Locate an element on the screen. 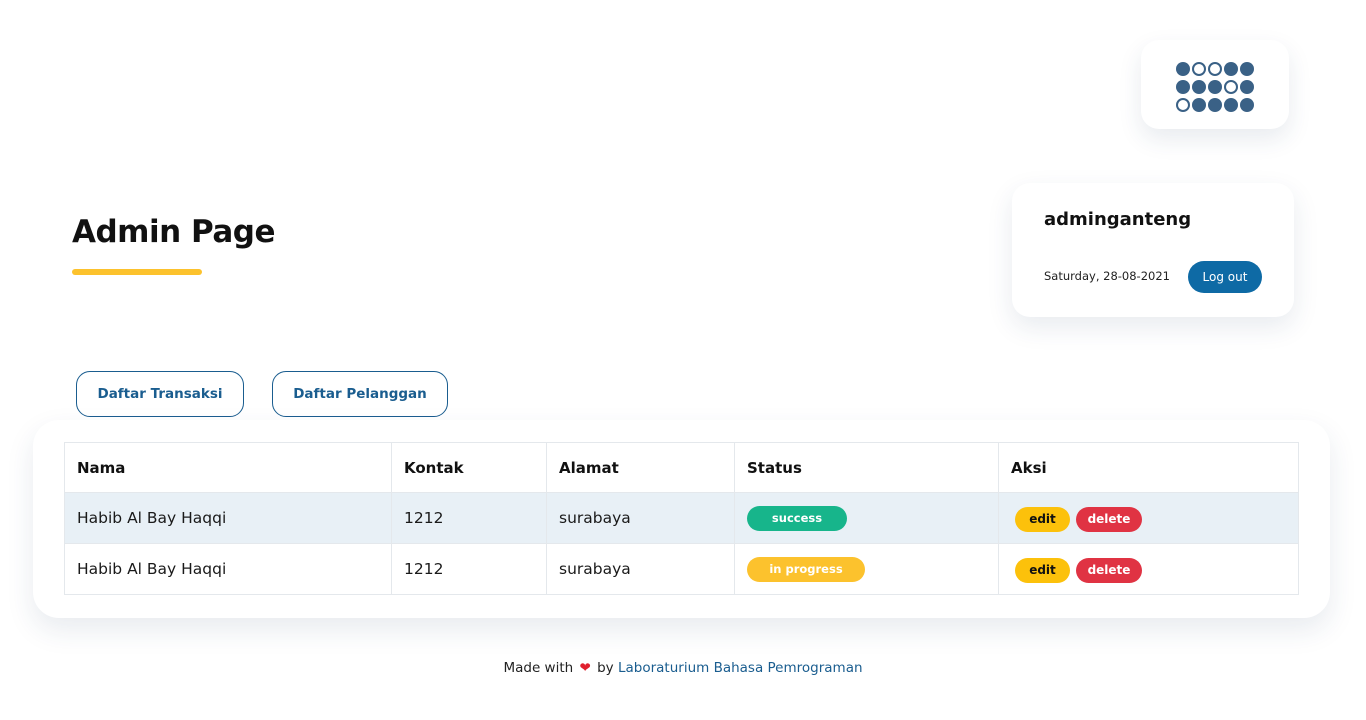  username: adminganteng is located at coordinates (1118, 219).